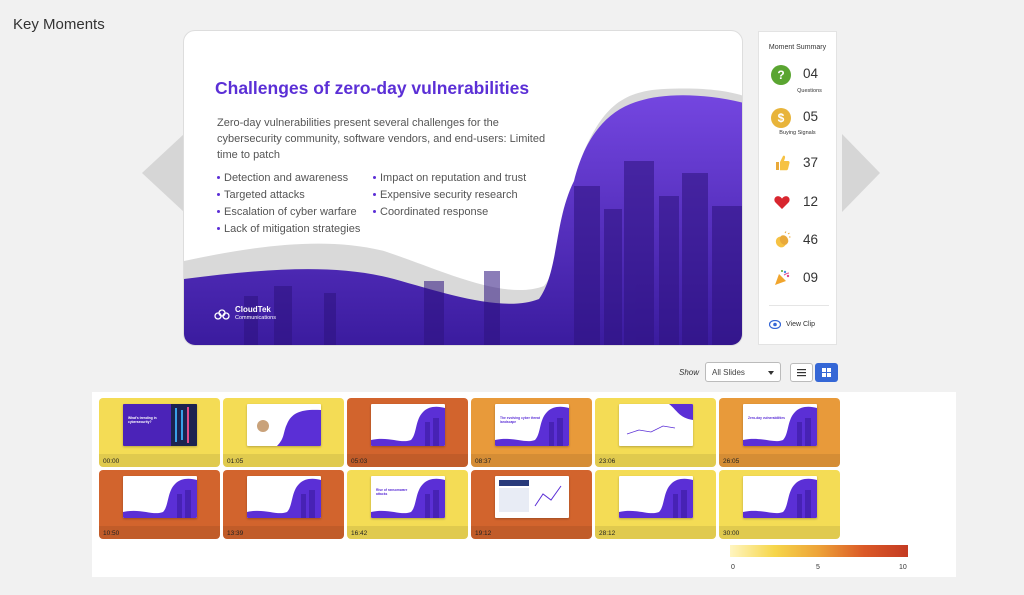  What do you see at coordinates (767, 418) in the screenshot?
I see `thumbnail-title: Zero-day vulnerabilities` at bounding box center [767, 418].